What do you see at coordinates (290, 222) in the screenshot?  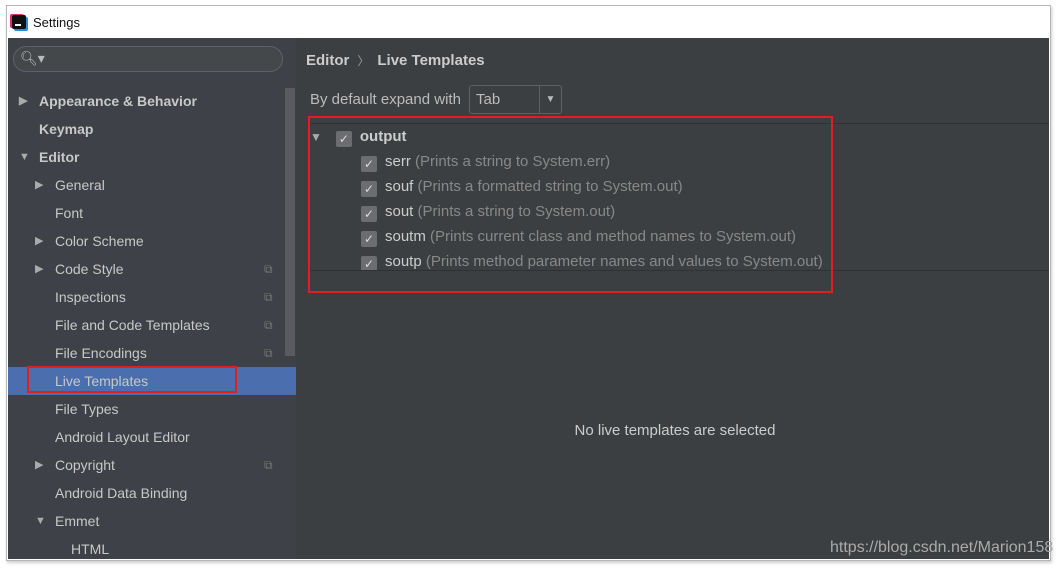 I see `sidebar-scrollbar` at bounding box center [290, 222].